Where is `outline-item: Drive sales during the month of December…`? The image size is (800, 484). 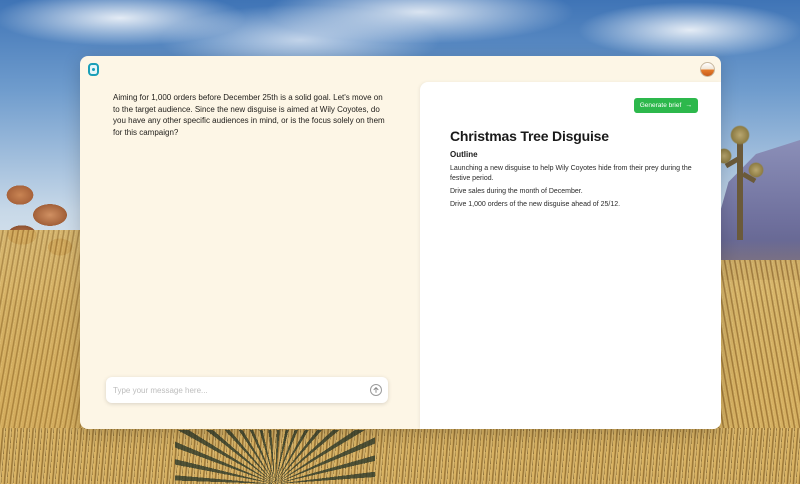
outline-item: Drive sales during the month of December… is located at coordinates (516, 191).